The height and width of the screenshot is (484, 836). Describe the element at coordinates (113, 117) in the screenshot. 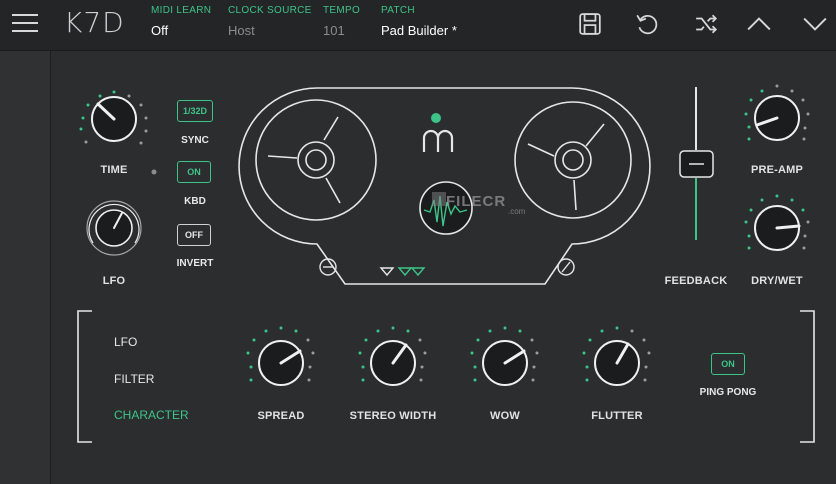

I see `time-knob` at that location.